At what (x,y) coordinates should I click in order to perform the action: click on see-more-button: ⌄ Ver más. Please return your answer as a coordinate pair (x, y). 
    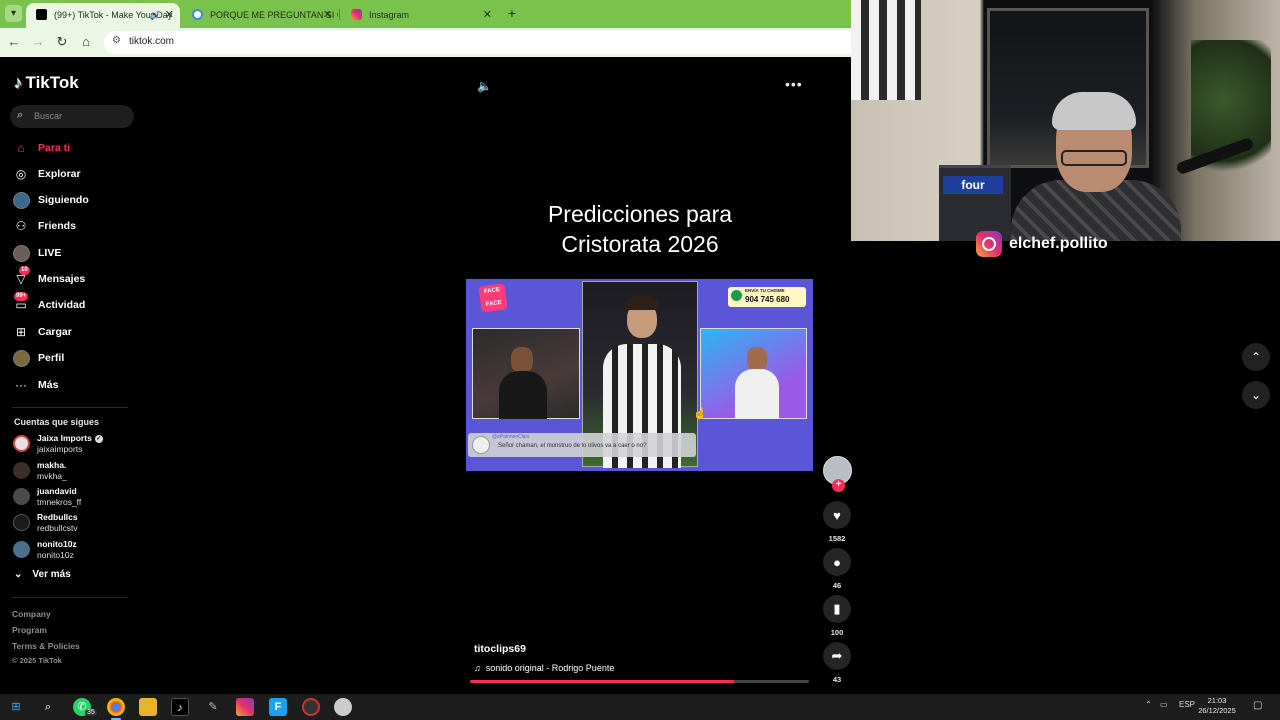
    Looking at the image, I should click on (42, 574).